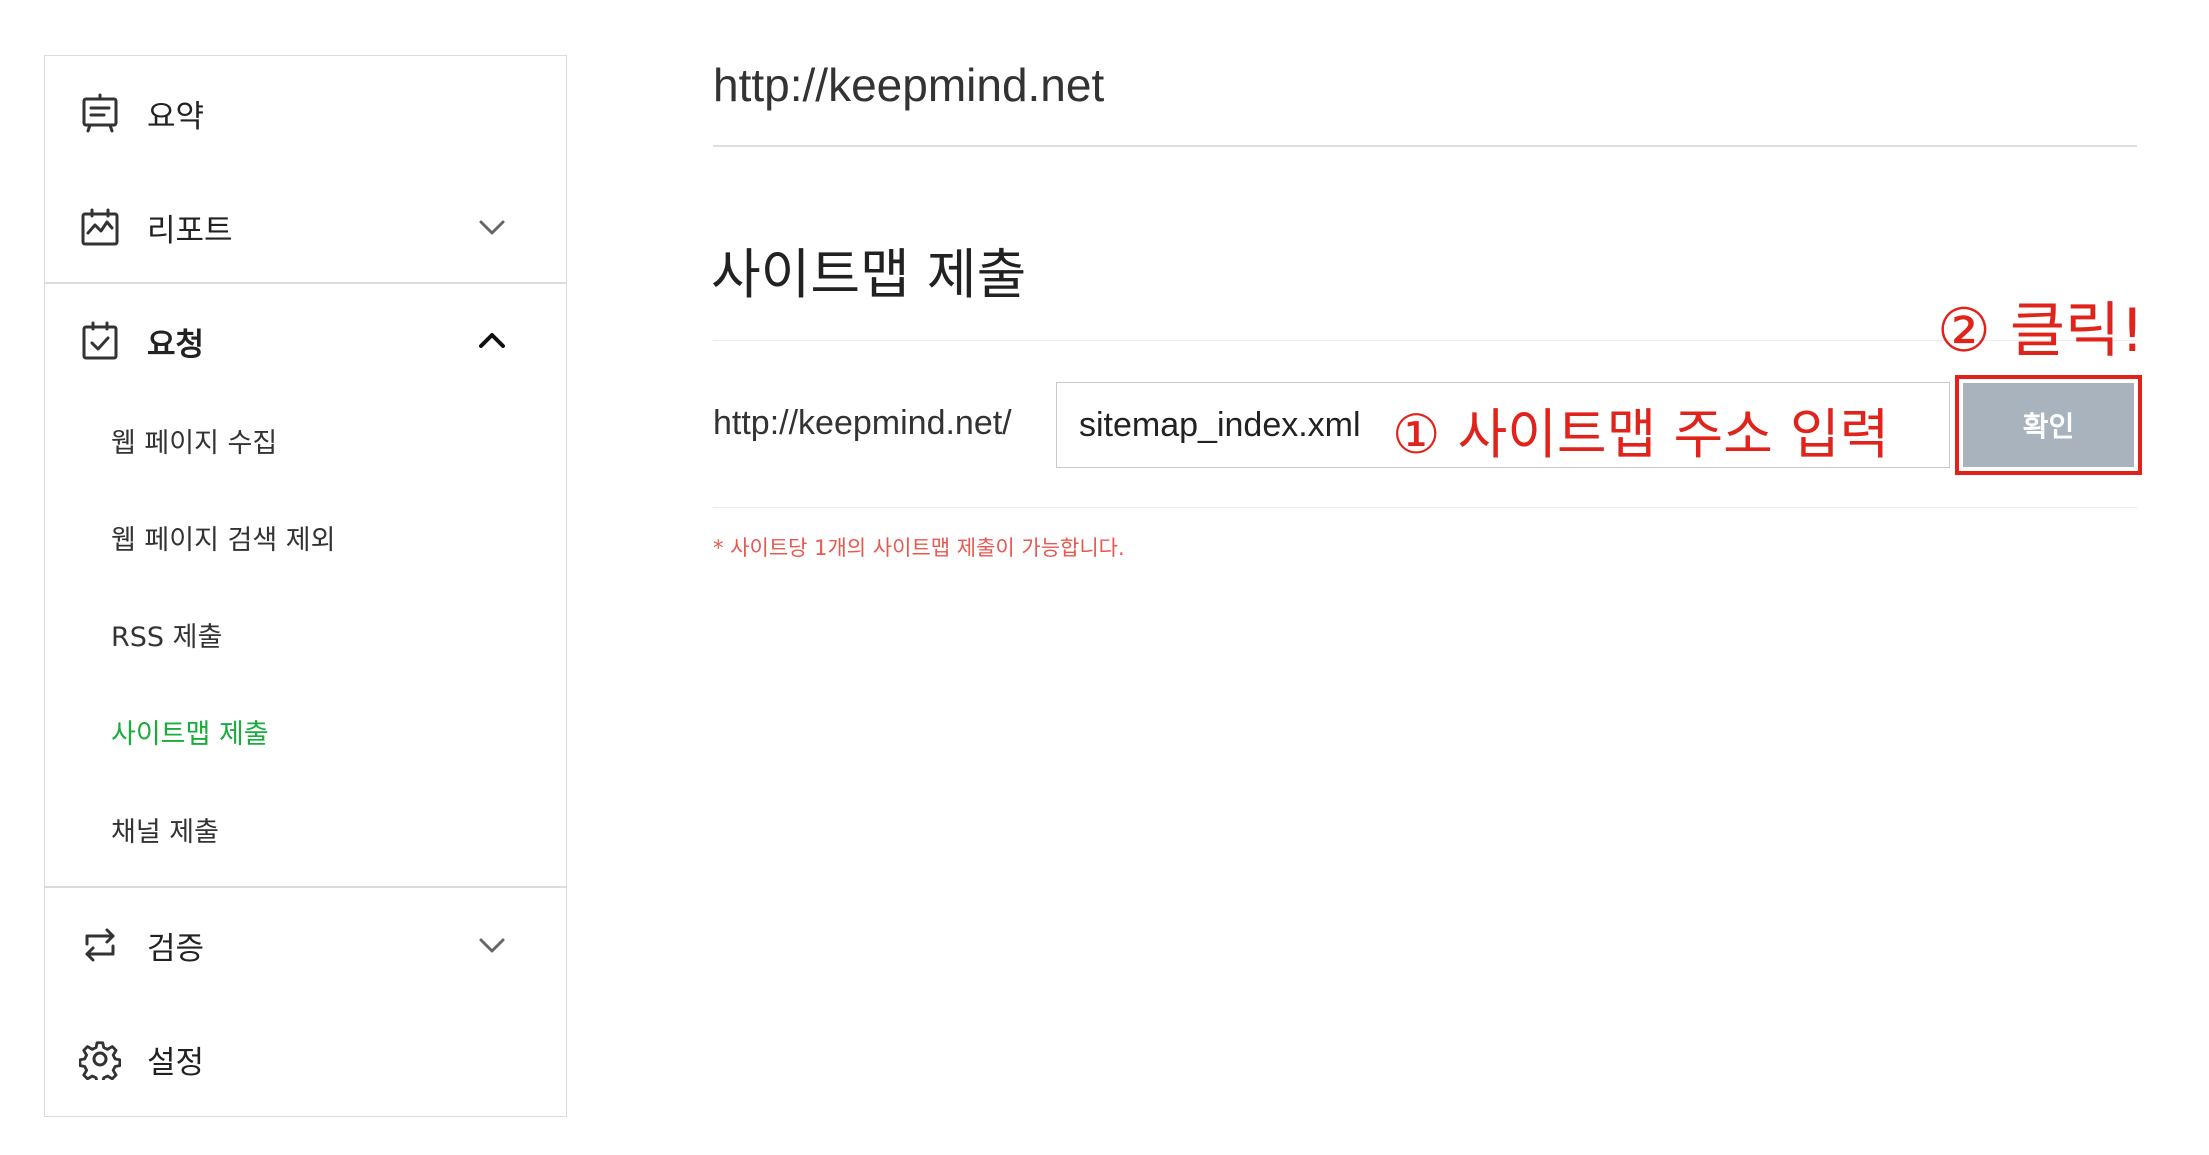 This screenshot has width=2209, height=1155. Describe the element at coordinates (1503, 425) in the screenshot. I see `sitemap-url-input` at that location.